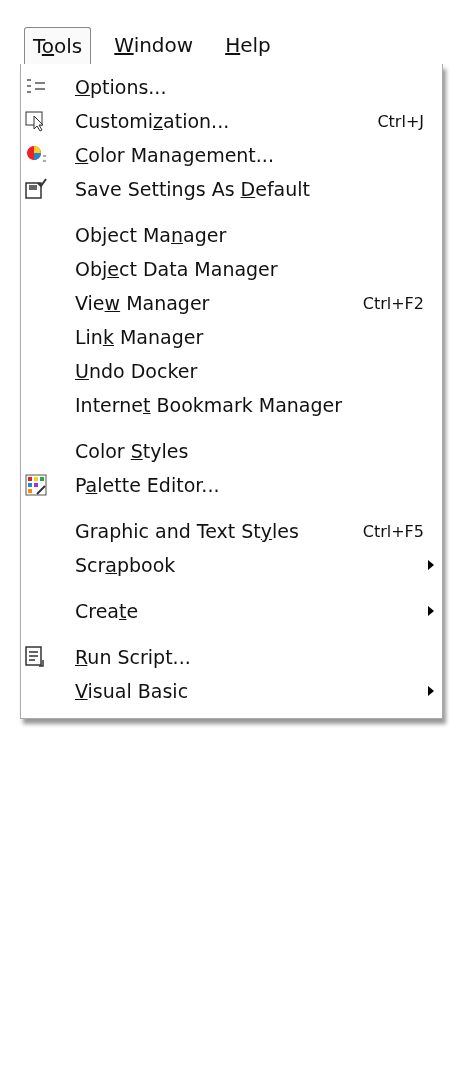  What do you see at coordinates (136, 371) in the screenshot?
I see `menu-item: Undo Docker` at bounding box center [136, 371].